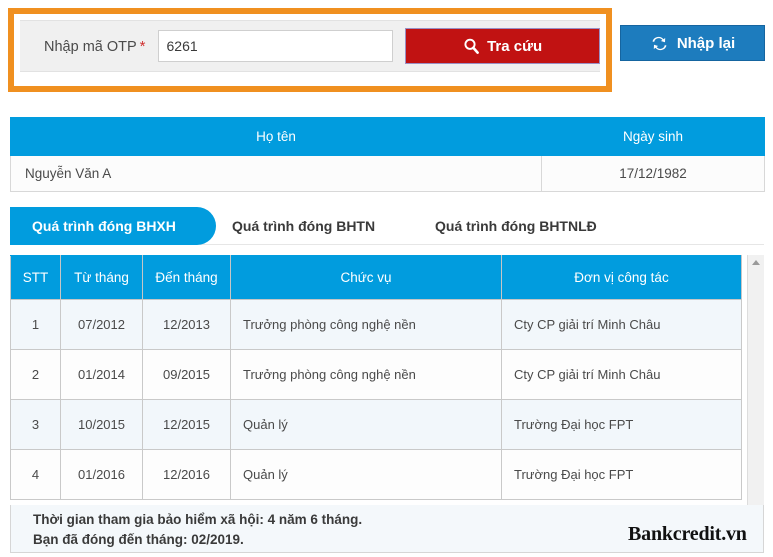 The width and height of the screenshot is (773, 557). Describe the element at coordinates (186, 277) in the screenshot. I see `grid-header-to: Đến tháng` at that location.